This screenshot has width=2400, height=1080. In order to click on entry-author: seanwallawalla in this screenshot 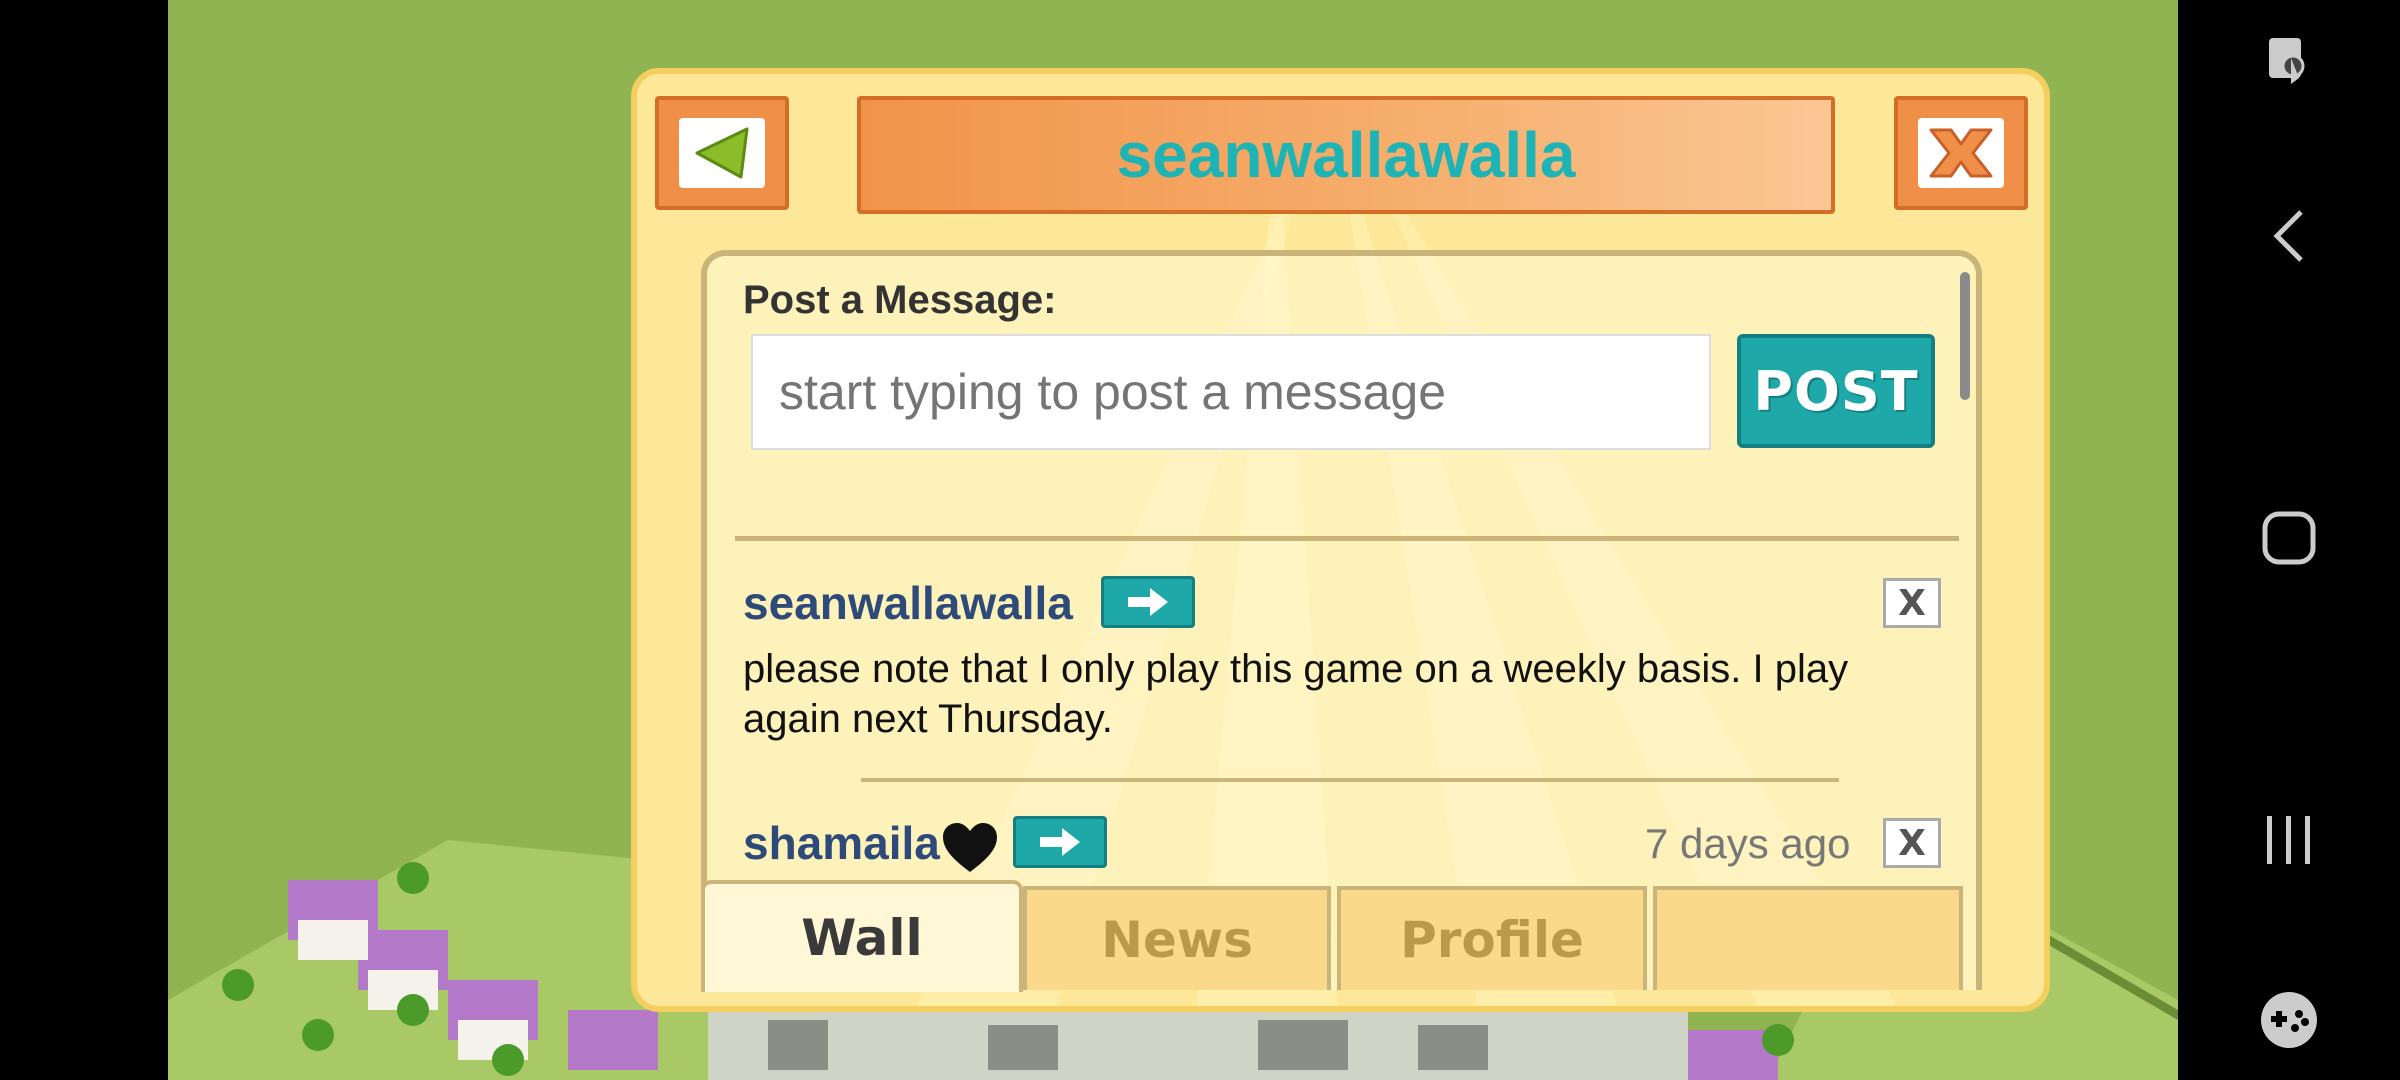, I will do `click(908, 603)`.